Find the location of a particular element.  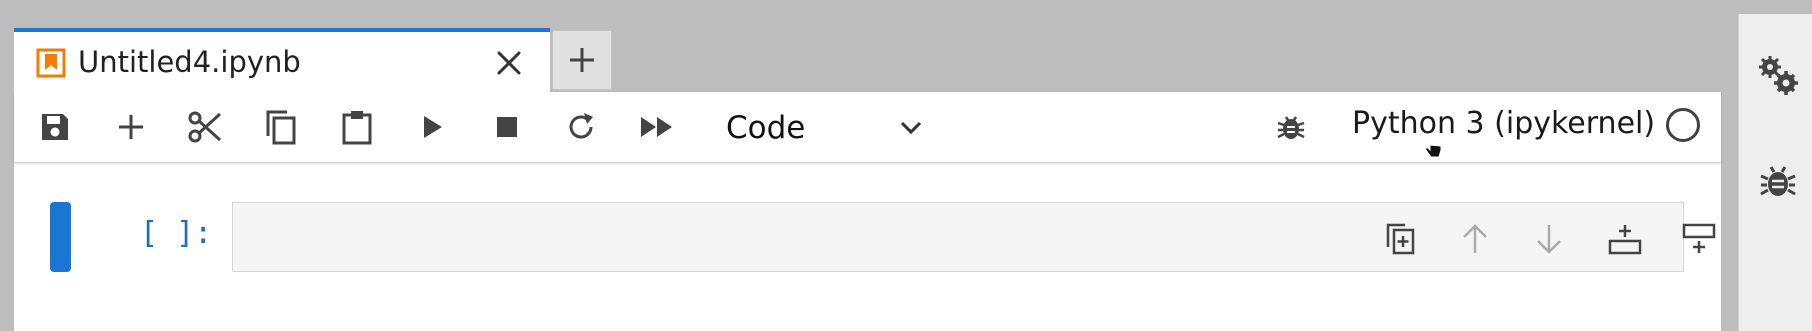

close-icon is located at coordinates (509, 63).